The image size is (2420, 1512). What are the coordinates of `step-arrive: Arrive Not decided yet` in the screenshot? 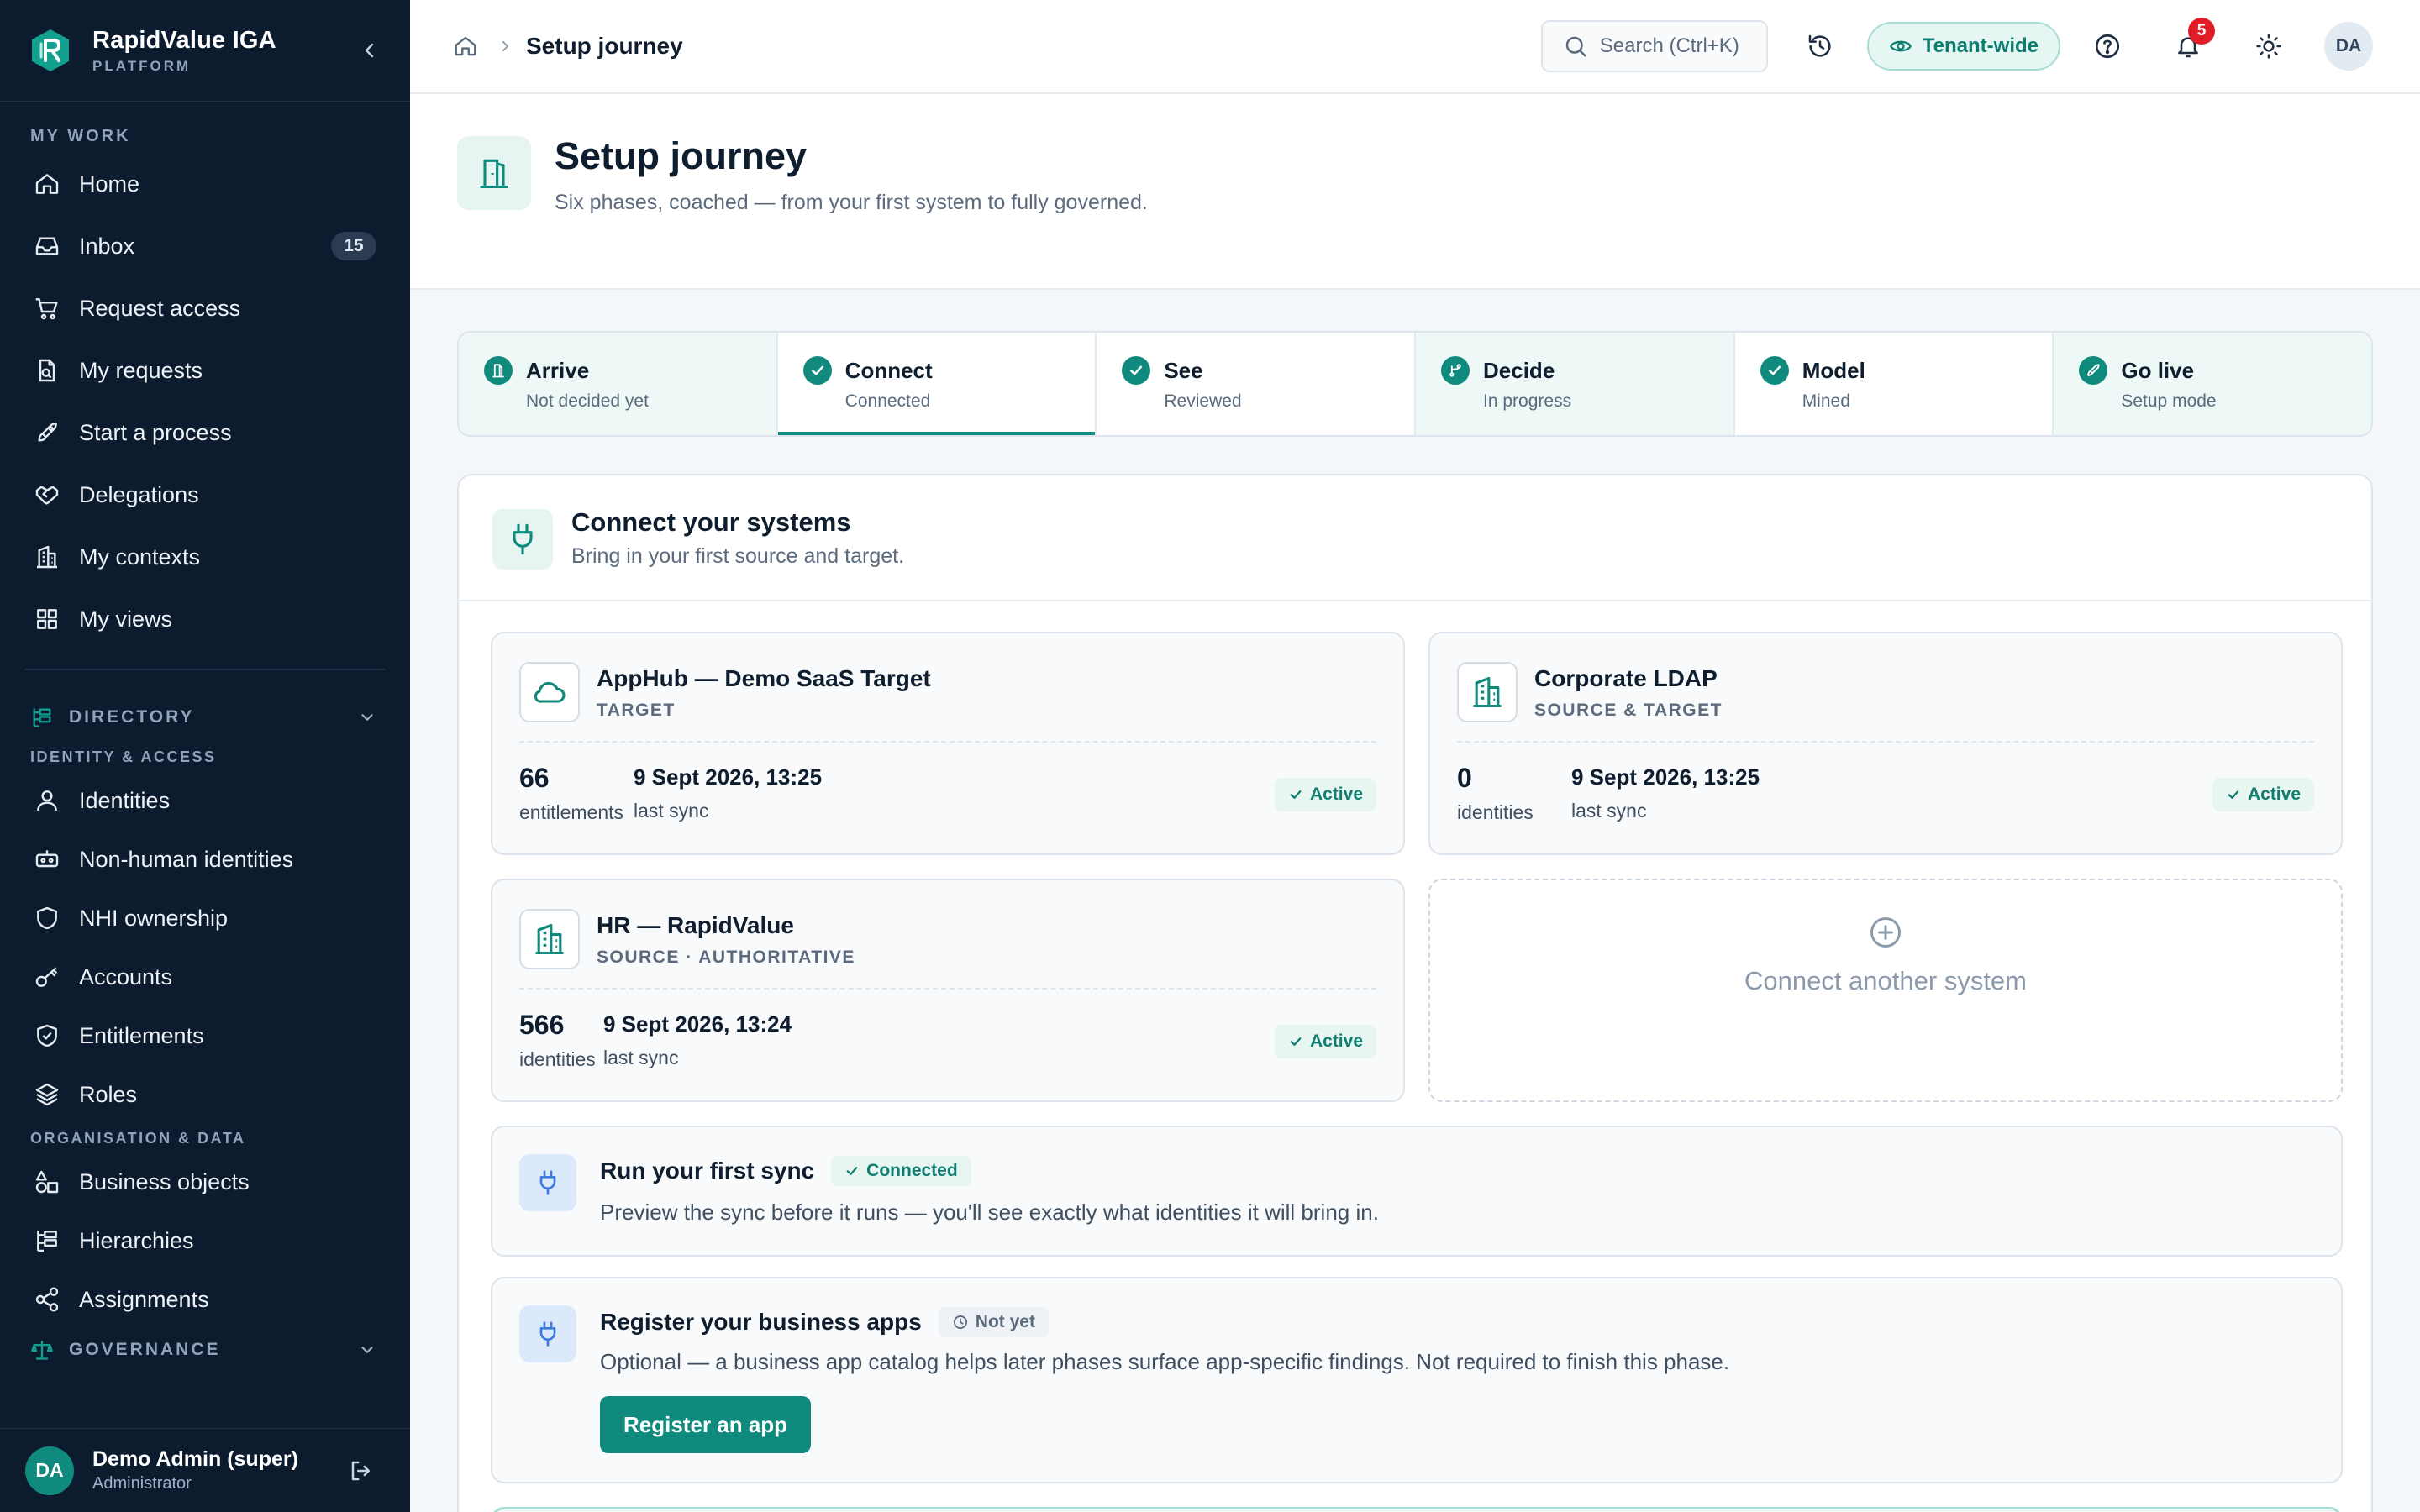 It's located at (617, 384).